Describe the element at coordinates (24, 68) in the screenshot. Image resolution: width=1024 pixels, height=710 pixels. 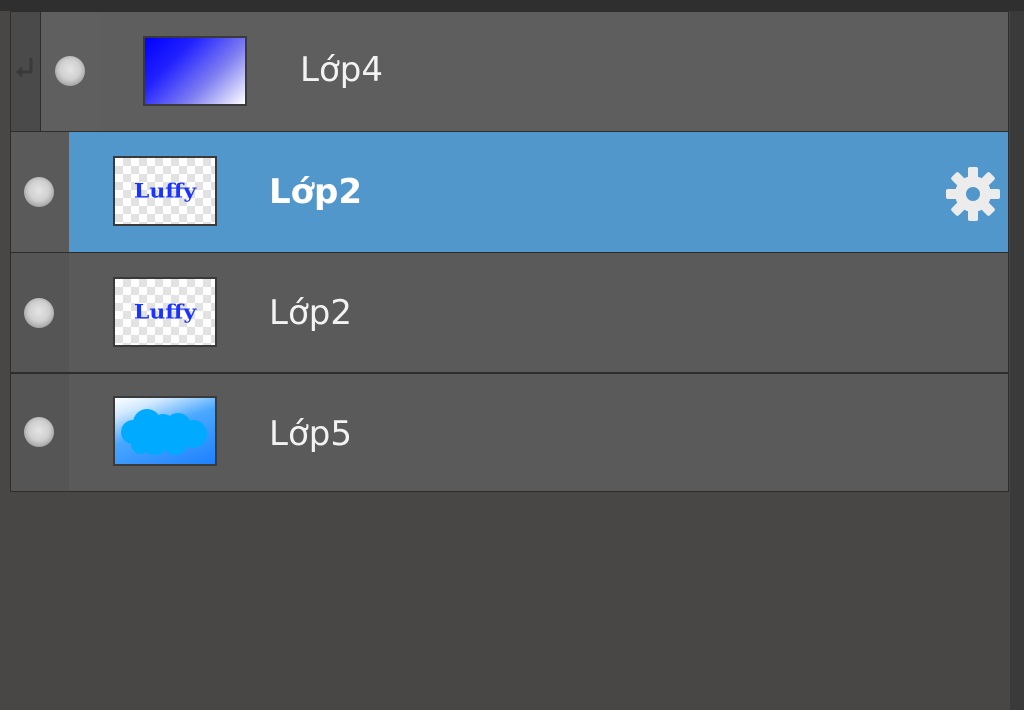
I see `clip-arrow-icon` at that location.